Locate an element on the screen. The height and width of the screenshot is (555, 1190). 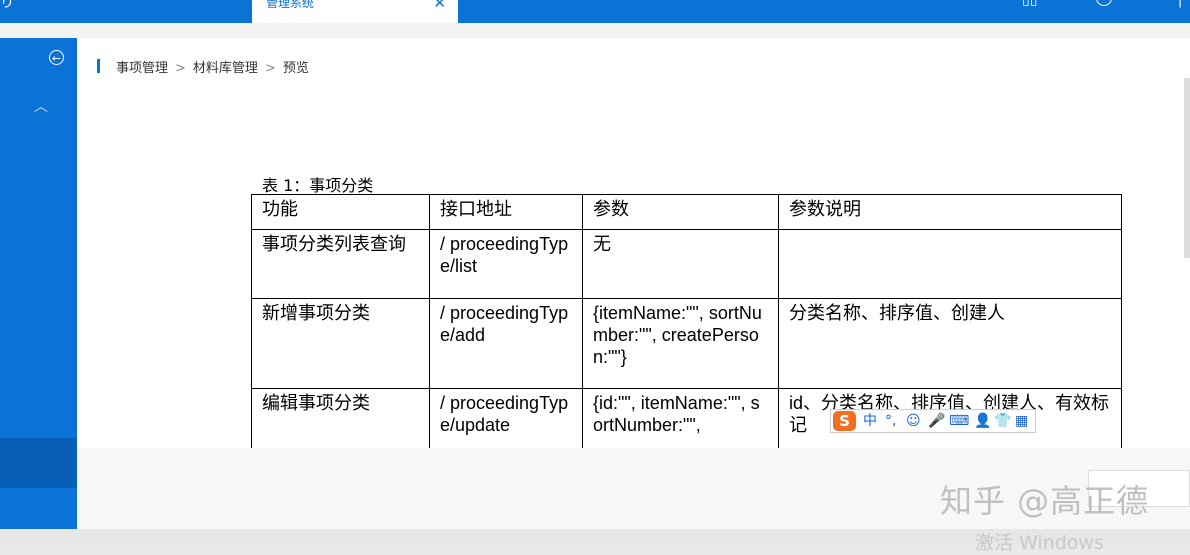
ime-toolbar: S 中 °, ☺ 🎤 ⌨ 👤 👕 ▦ is located at coordinates (933, 421).